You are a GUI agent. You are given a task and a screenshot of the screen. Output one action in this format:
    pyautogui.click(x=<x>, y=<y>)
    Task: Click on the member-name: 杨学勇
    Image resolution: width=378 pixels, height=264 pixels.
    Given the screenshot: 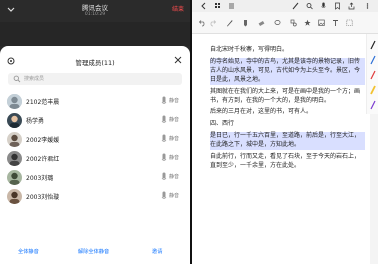 What is the action you would take?
    pyautogui.click(x=35, y=121)
    